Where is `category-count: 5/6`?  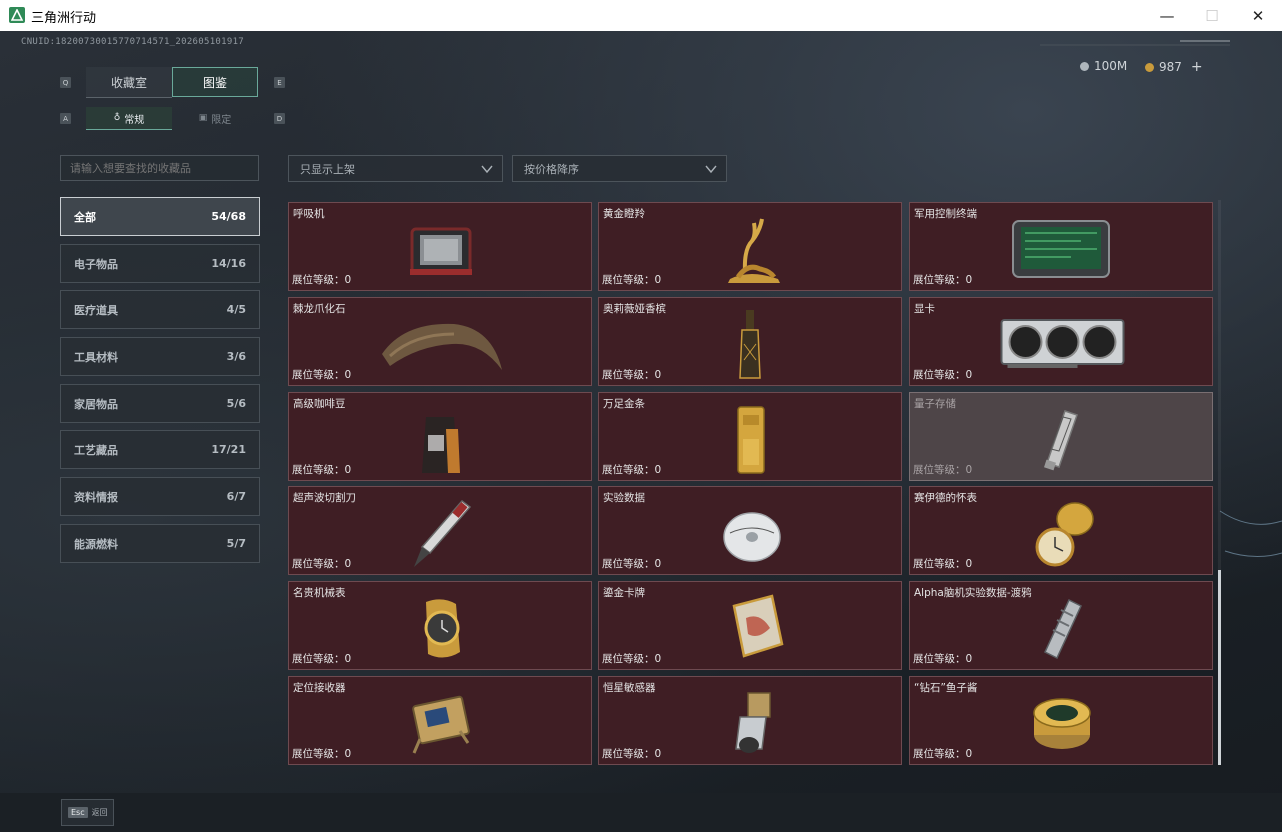
category-count: 5/6 is located at coordinates (236, 403).